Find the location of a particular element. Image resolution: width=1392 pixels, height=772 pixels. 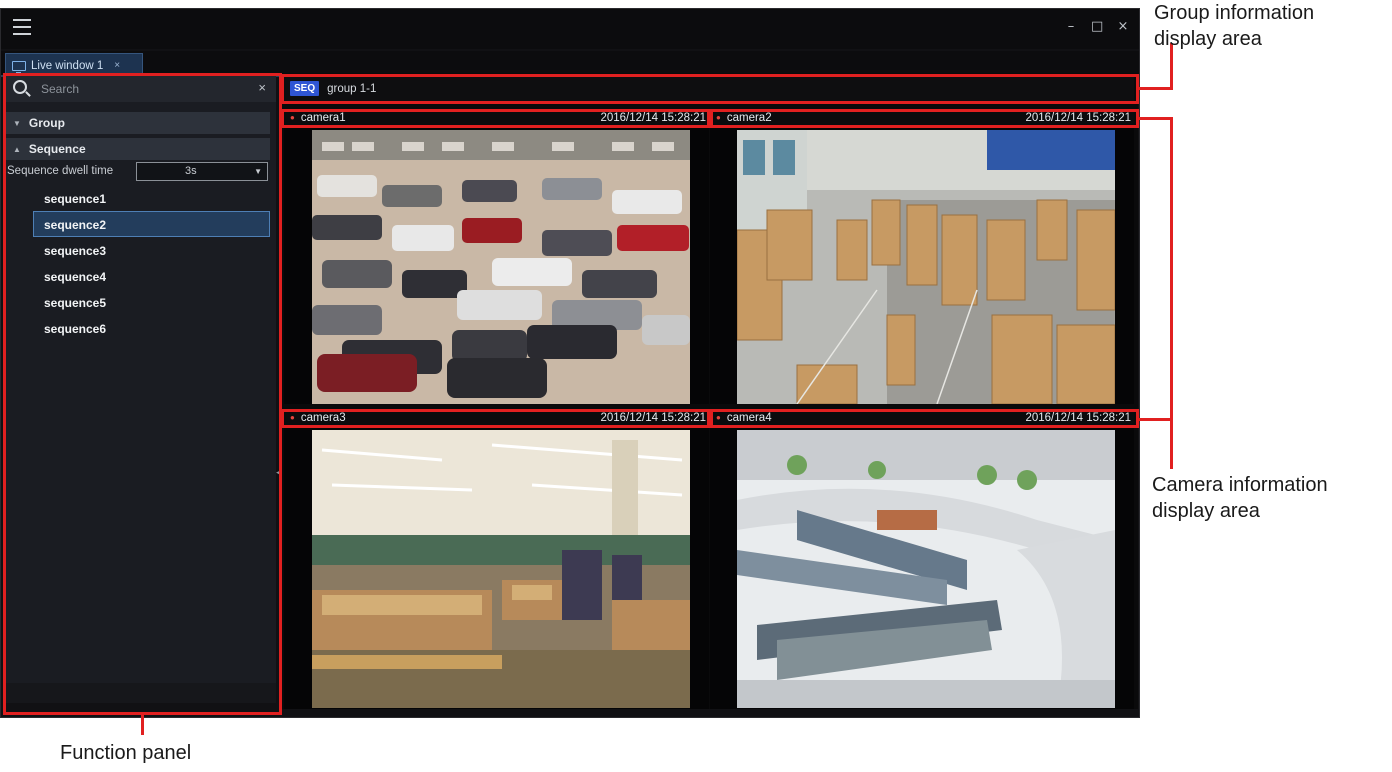

camera2-info-highlight is located at coordinates (924, 118).